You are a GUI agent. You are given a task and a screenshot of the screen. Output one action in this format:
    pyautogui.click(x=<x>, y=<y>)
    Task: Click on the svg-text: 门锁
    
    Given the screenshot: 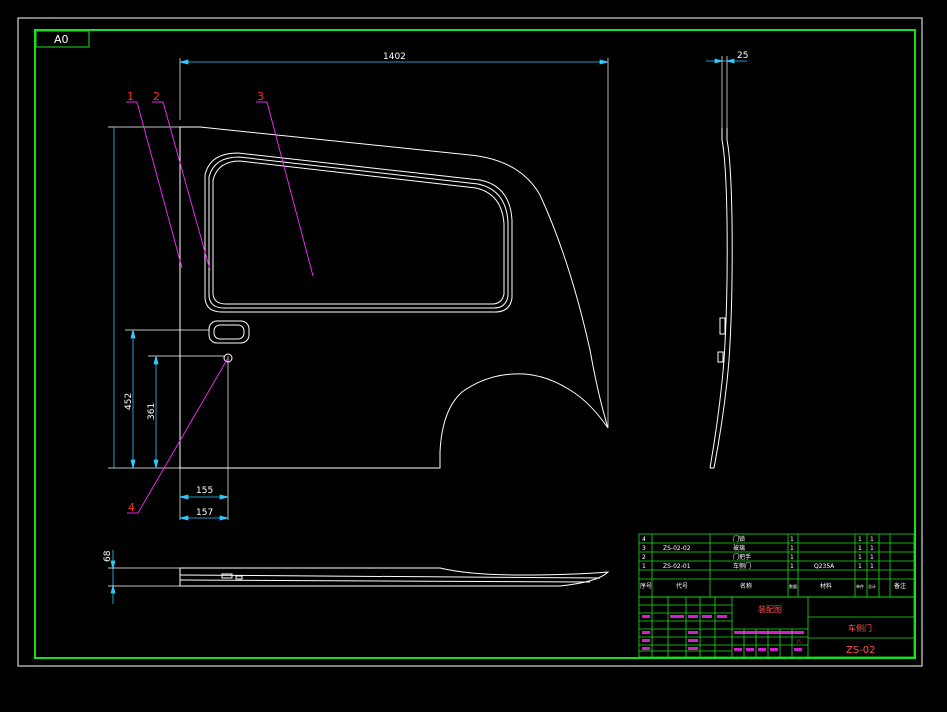 What is the action you would take?
    pyautogui.click(x=739, y=539)
    